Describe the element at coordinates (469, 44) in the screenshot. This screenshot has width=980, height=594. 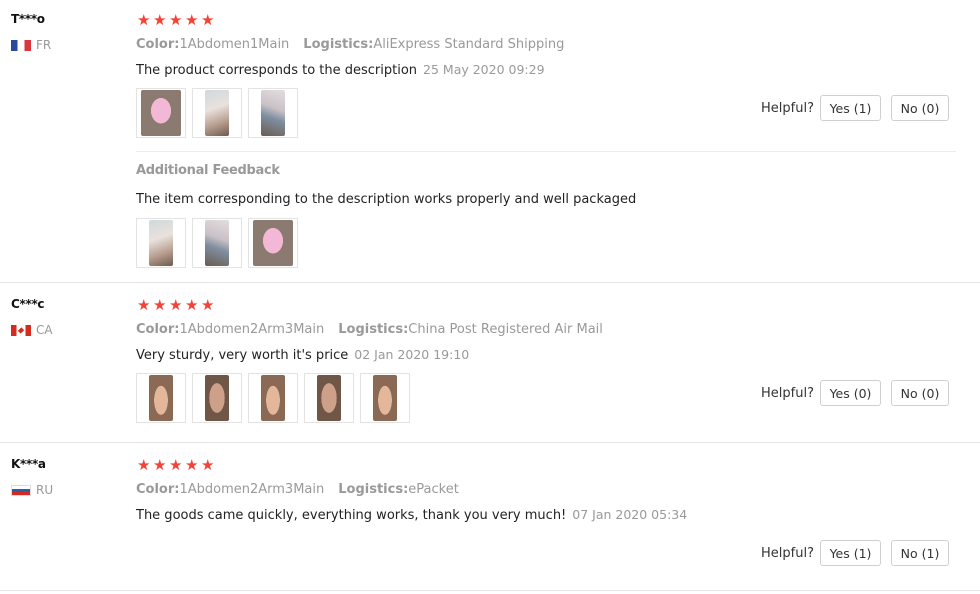
I see `logistics-value: AliExpress Standard Shipping` at that location.